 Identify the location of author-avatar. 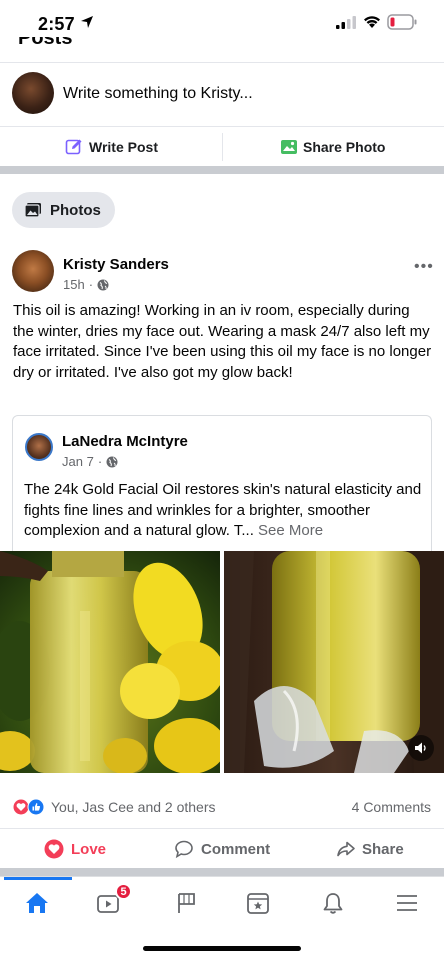
(33, 271).